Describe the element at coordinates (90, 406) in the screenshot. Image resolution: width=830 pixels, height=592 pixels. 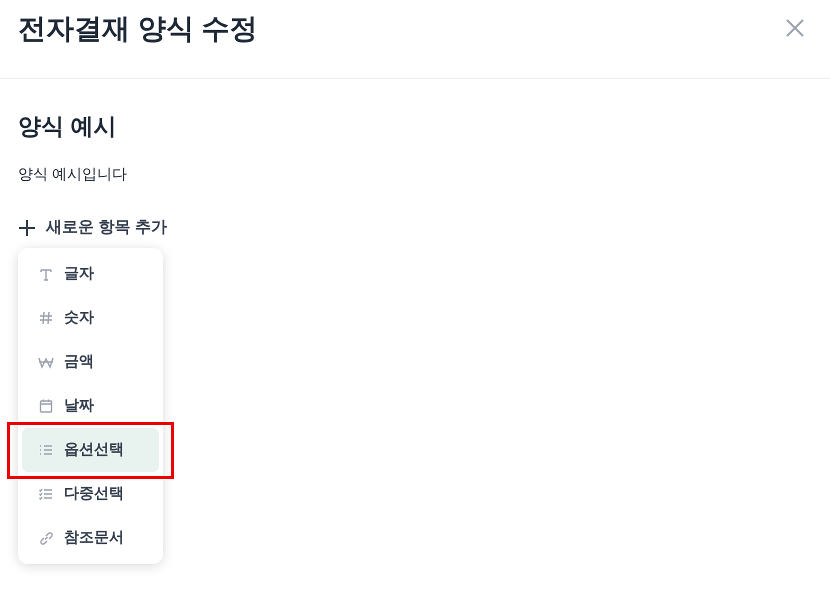
I see `menu-item: 날짜` at that location.